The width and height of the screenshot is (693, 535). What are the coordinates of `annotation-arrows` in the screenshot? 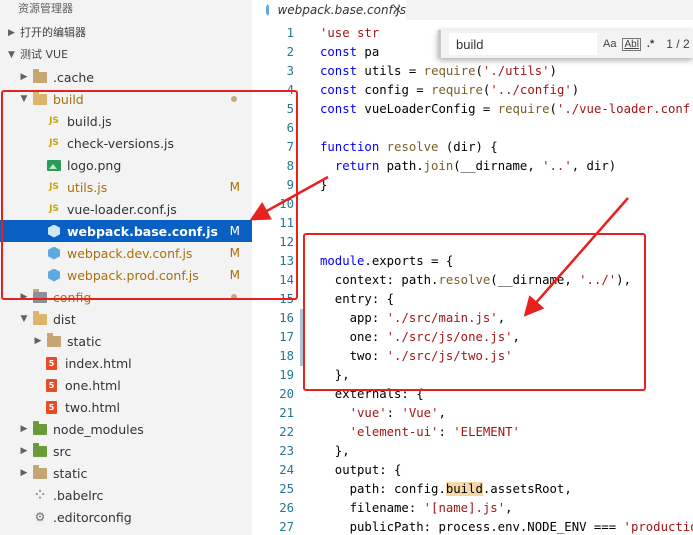 It's located at (439, 246).